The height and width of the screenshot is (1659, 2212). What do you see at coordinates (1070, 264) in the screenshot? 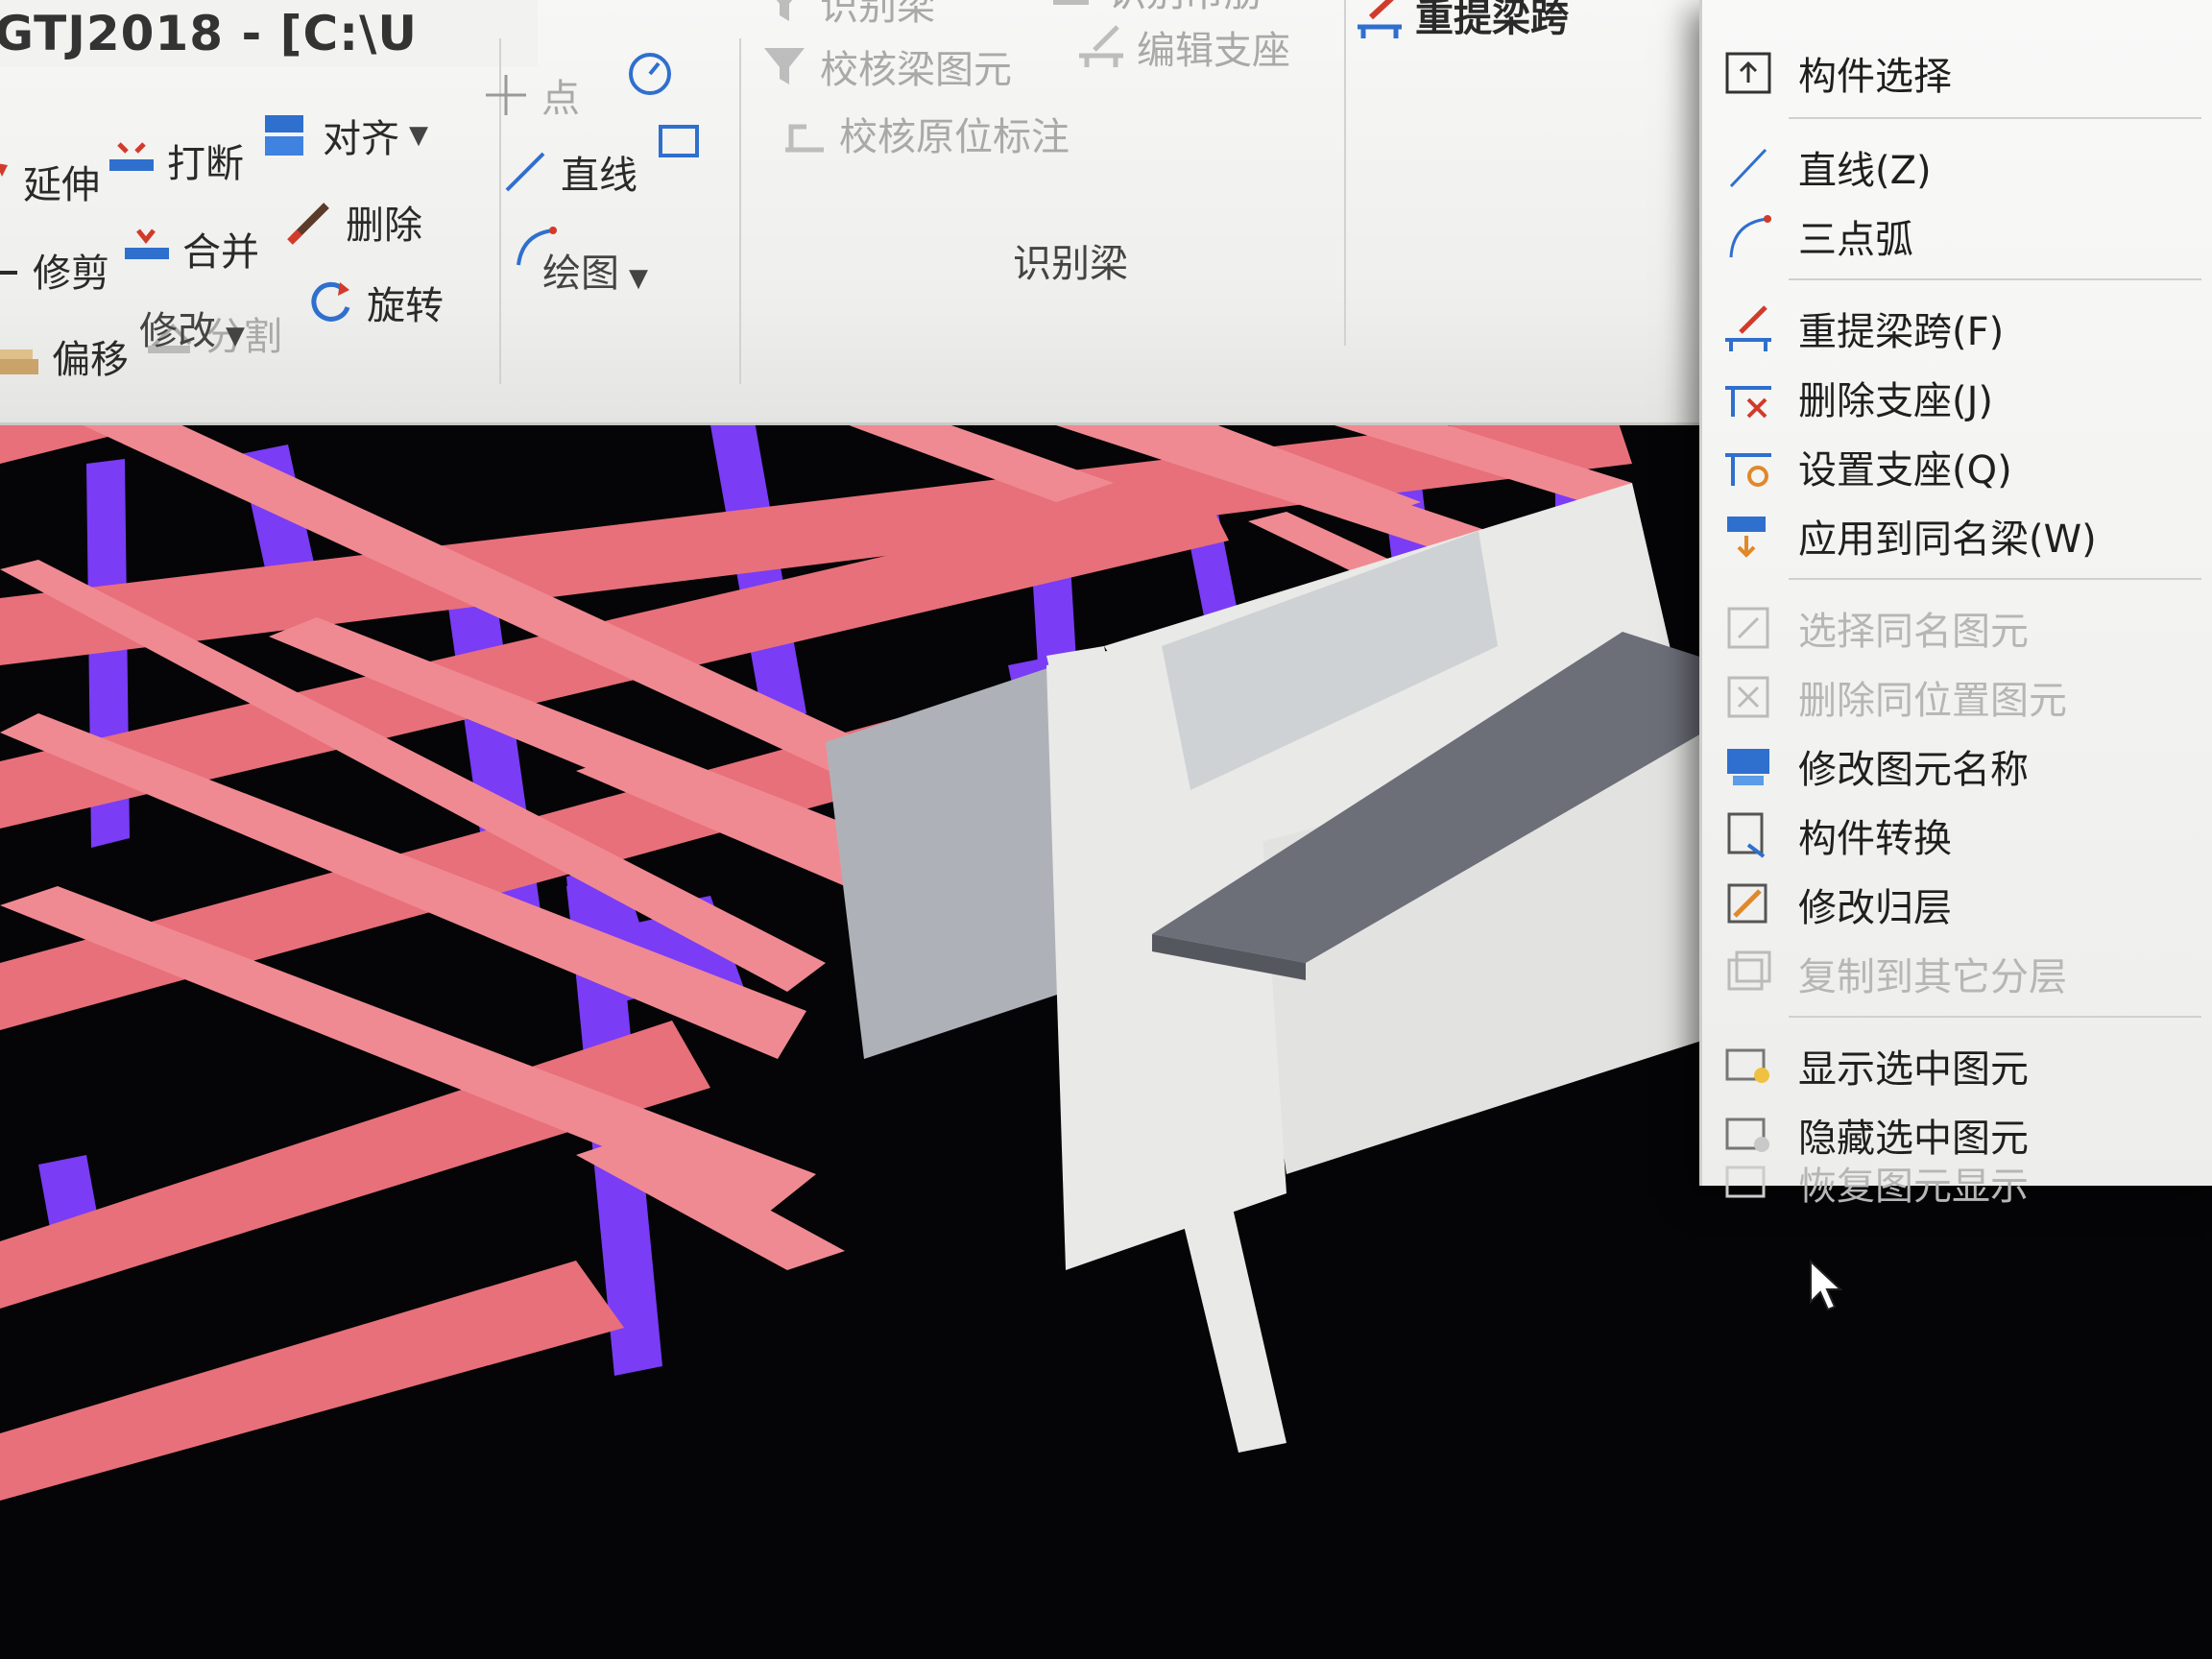
I see `identify-beam-group-label: 识别梁` at bounding box center [1070, 264].